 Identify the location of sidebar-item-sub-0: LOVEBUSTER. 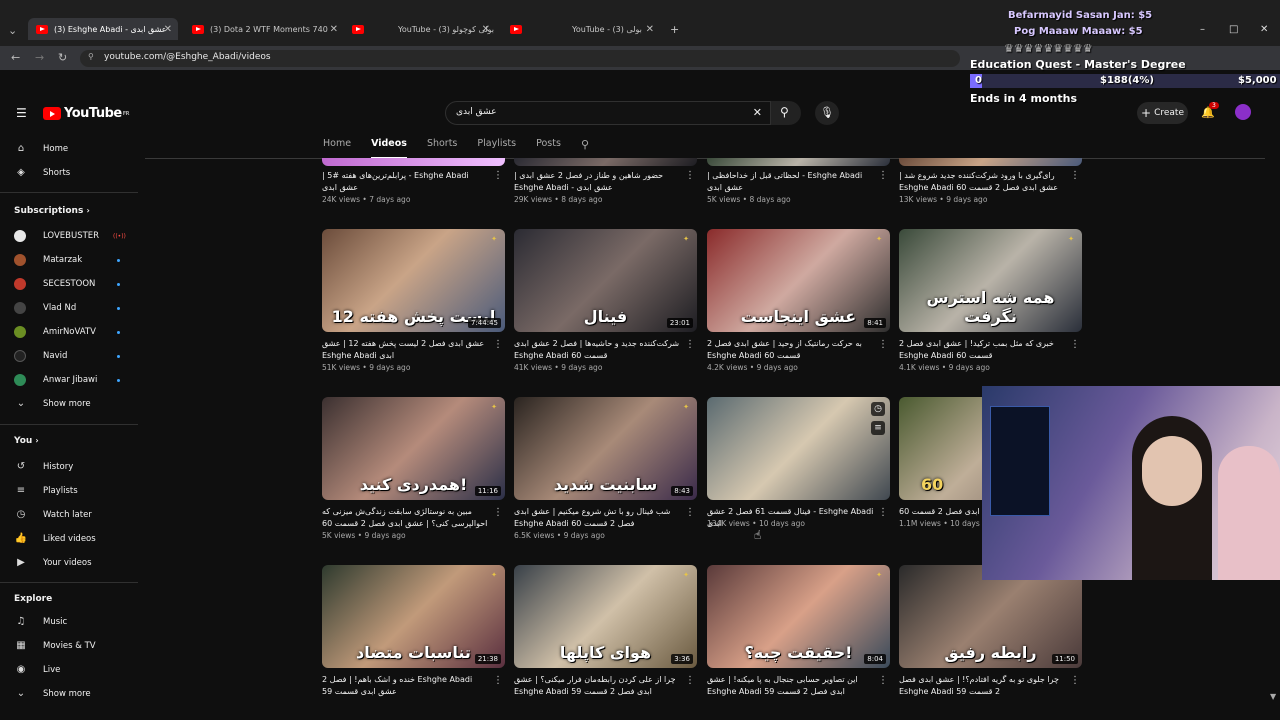
(56, 236).